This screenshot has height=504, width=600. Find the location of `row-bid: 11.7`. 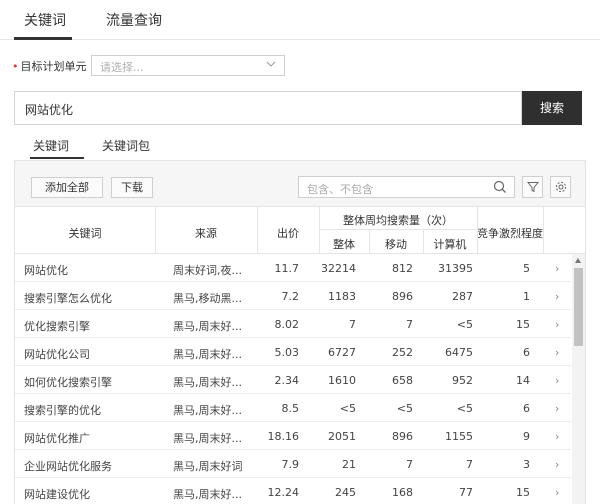

row-bid: 11.7 is located at coordinates (287, 268).